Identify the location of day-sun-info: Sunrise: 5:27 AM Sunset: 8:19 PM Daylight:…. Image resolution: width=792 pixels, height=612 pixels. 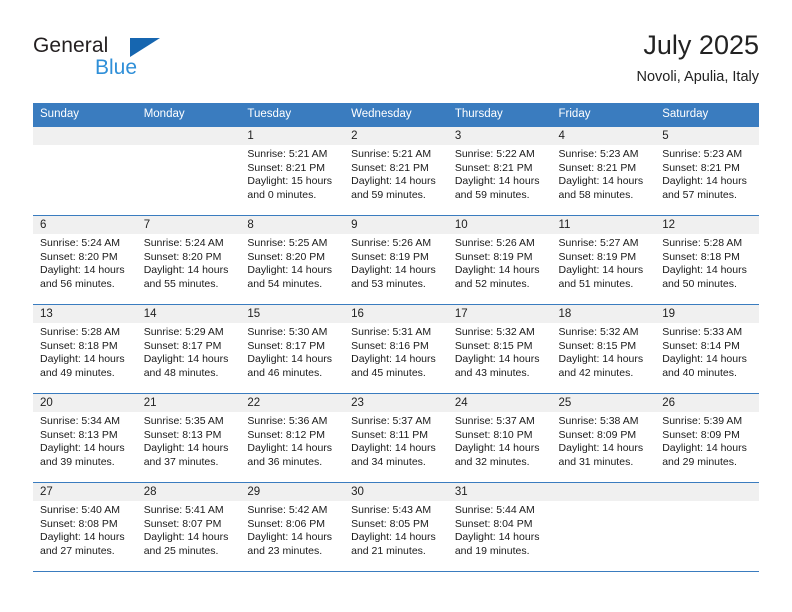
(604, 262).